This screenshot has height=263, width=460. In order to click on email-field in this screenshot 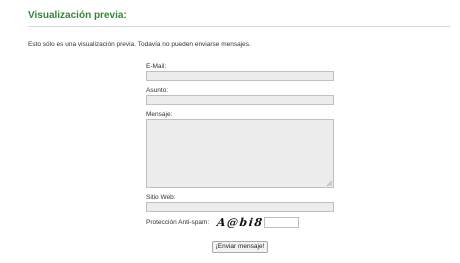, I will do `click(240, 76)`.